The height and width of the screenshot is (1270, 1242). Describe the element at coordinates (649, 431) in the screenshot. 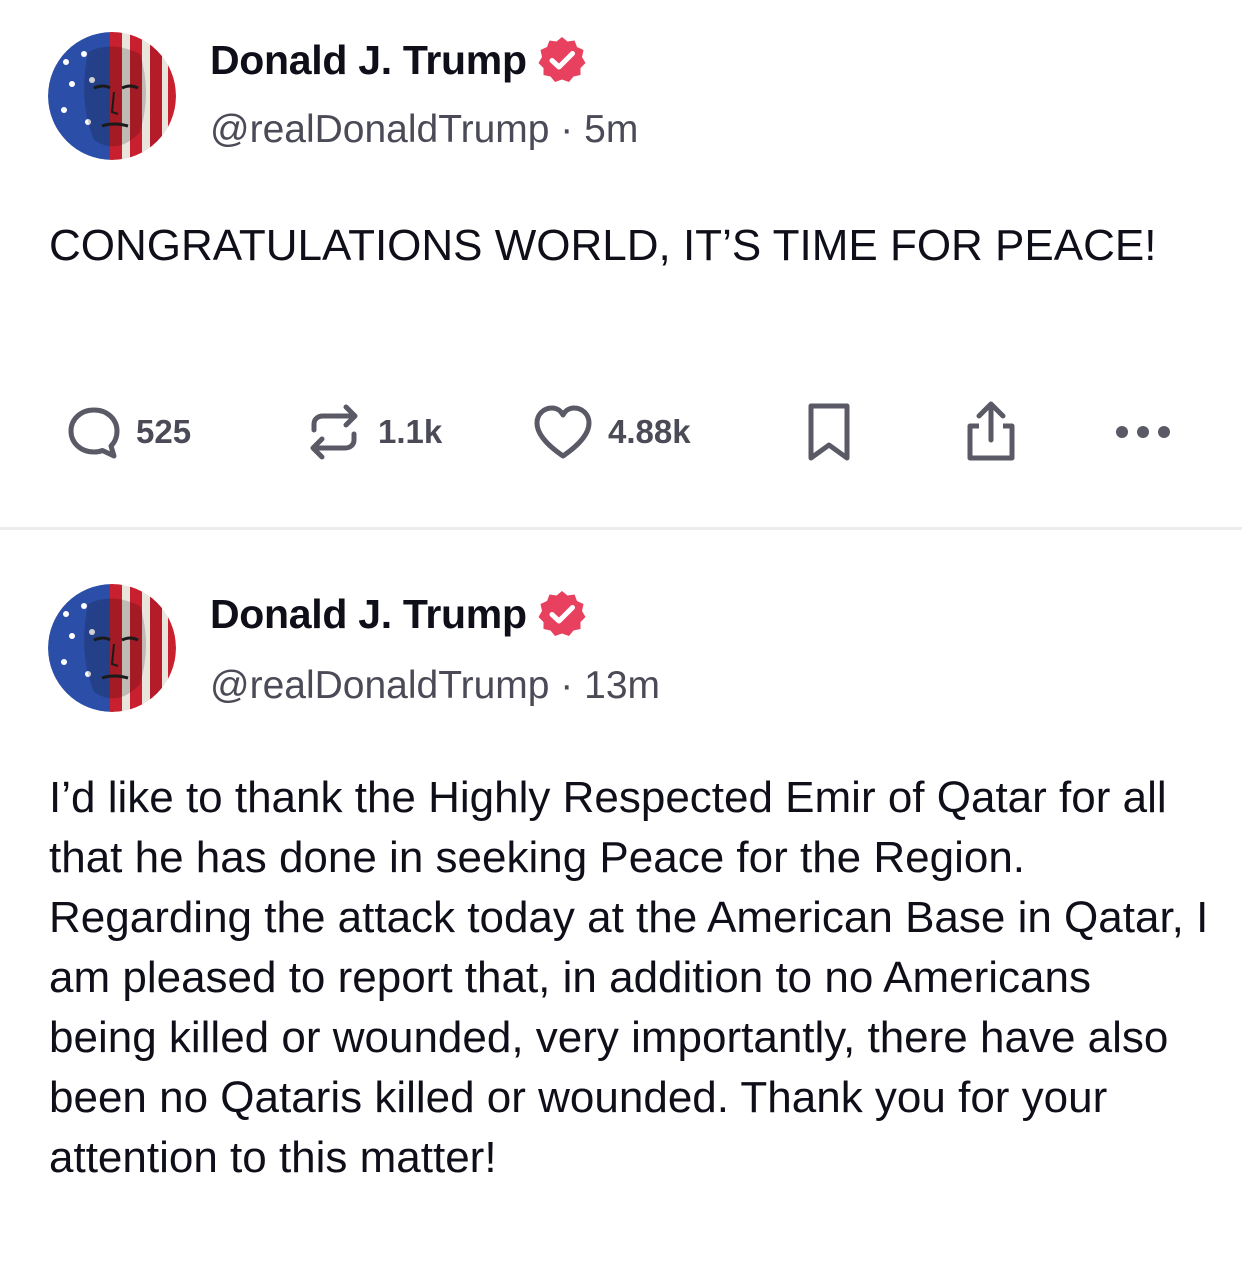

I see `like-count: 4.88k` at that location.